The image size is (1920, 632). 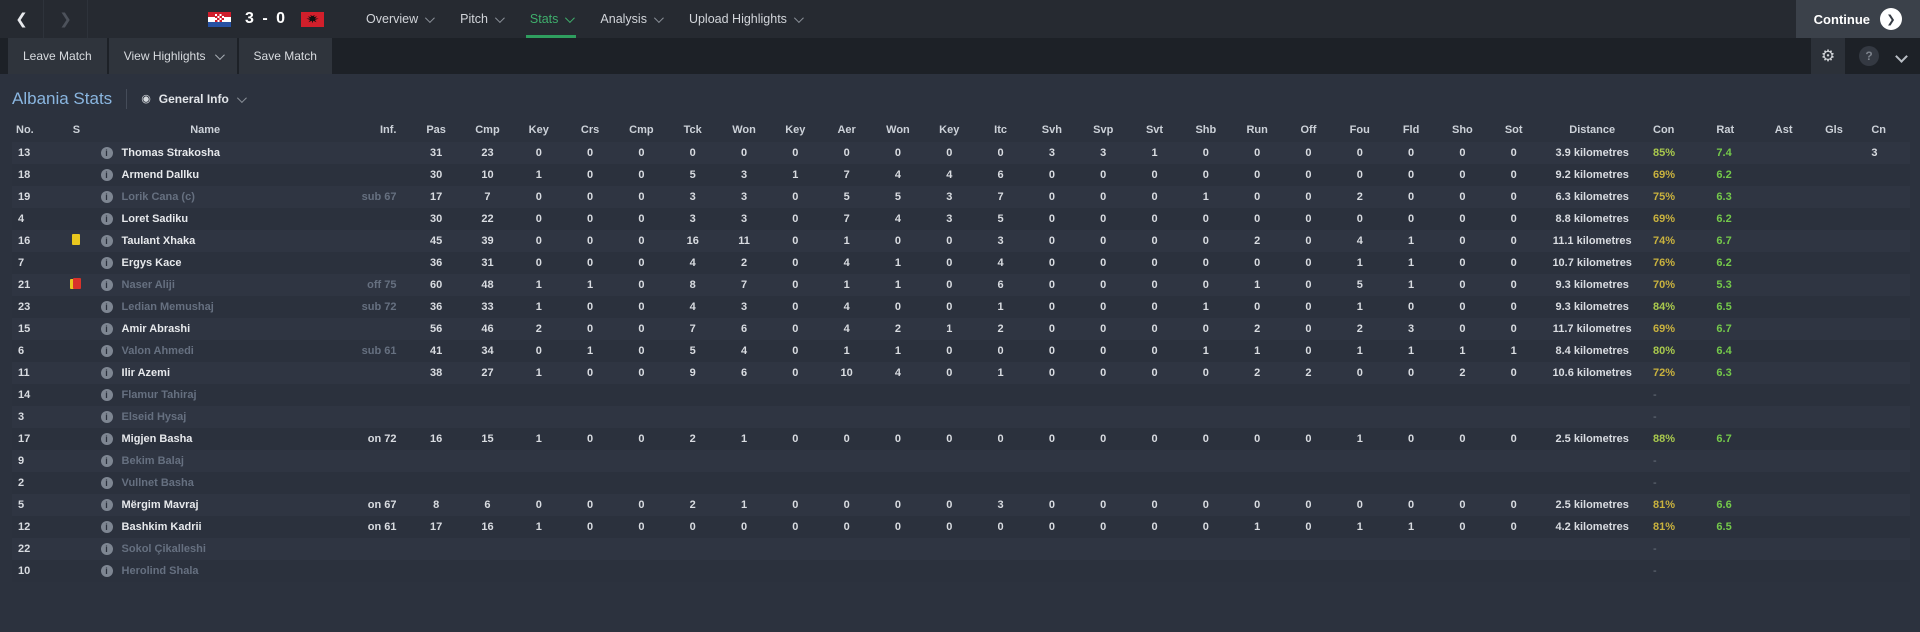 I want to click on column-header-tck: Tck, so click(x=692, y=130).